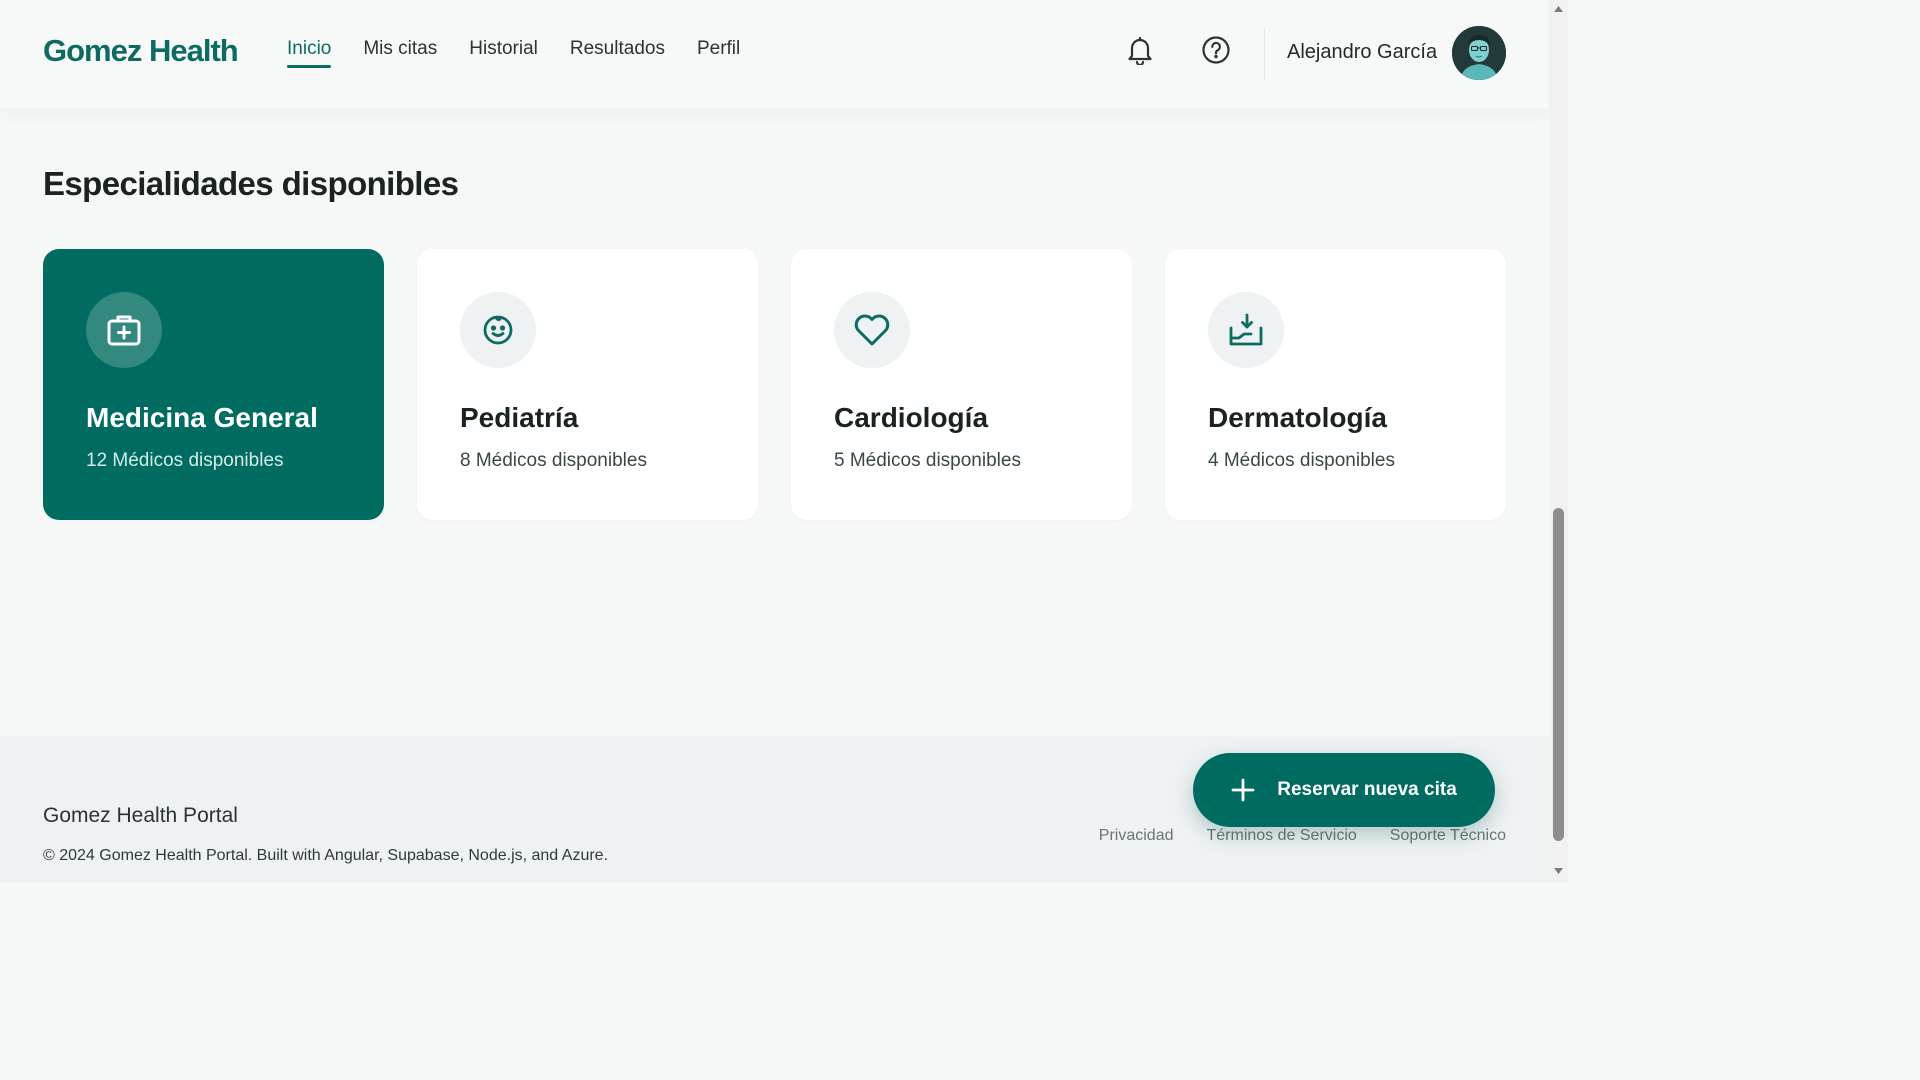  I want to click on baby-face-icon, so click(498, 330).